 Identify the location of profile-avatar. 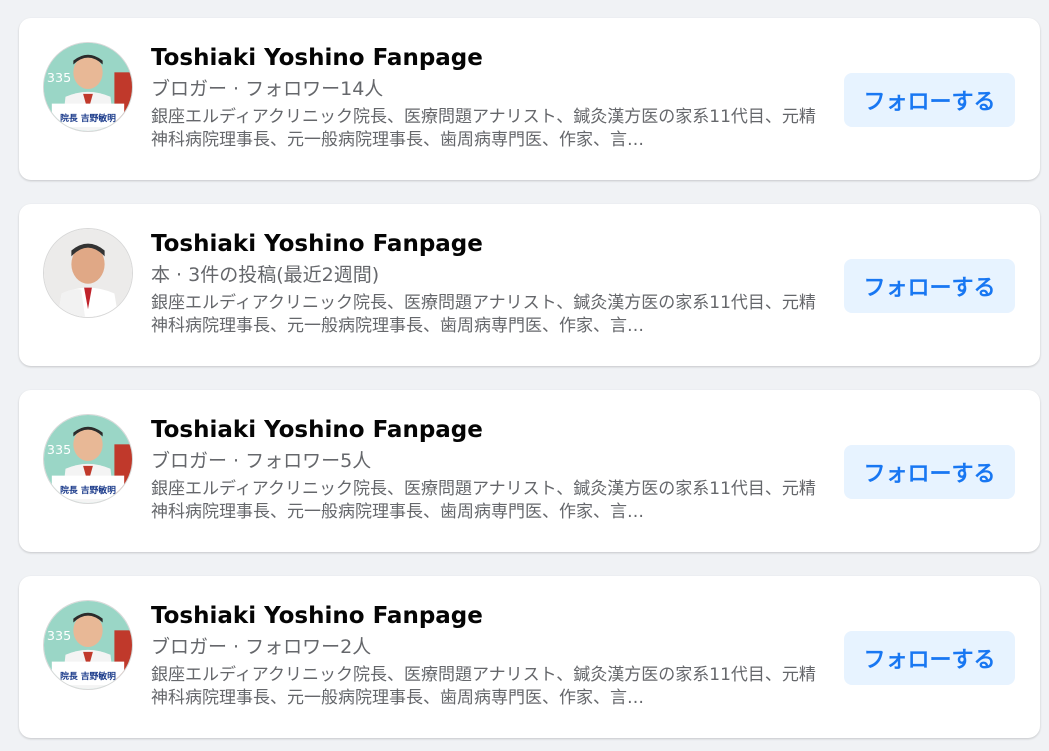
(88, 273).